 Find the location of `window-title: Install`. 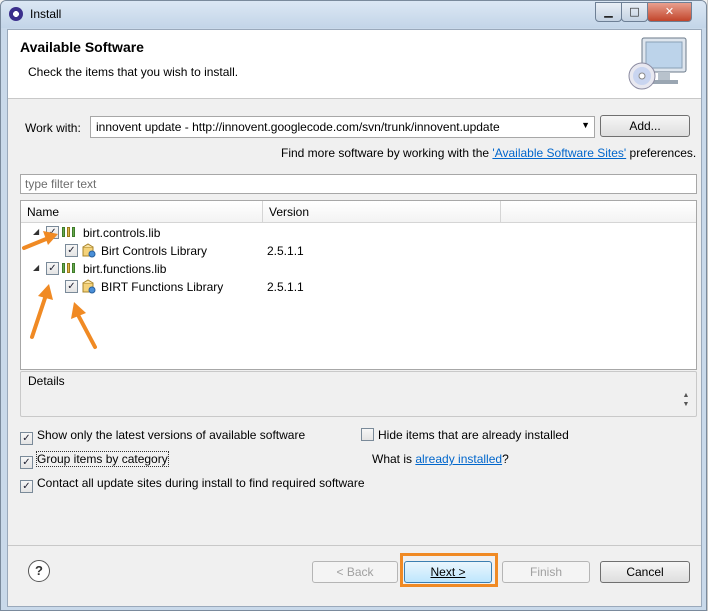

window-title: Install is located at coordinates (46, 14).